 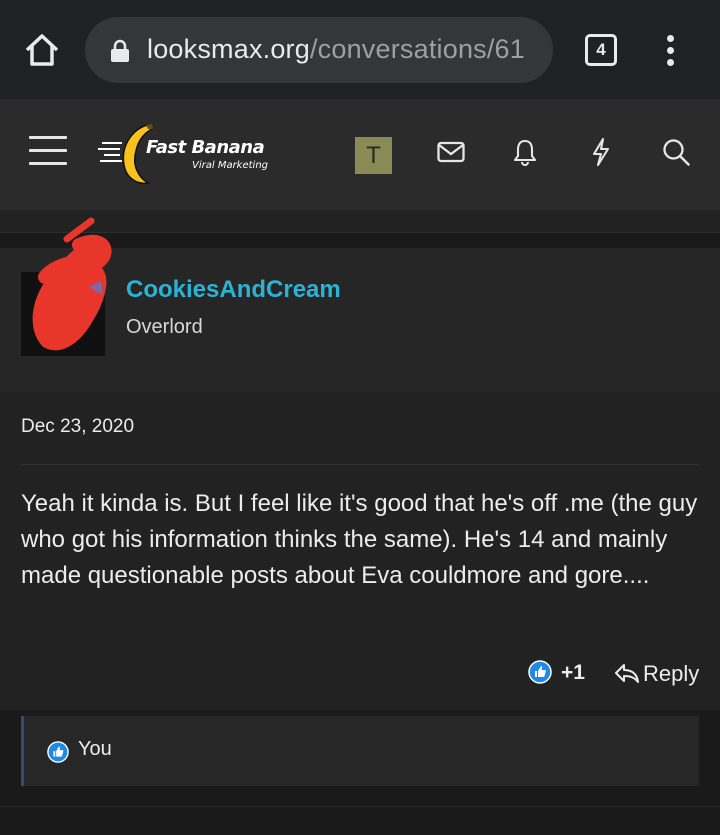 I want to click on browser-menu-icon, so click(x=670, y=51).